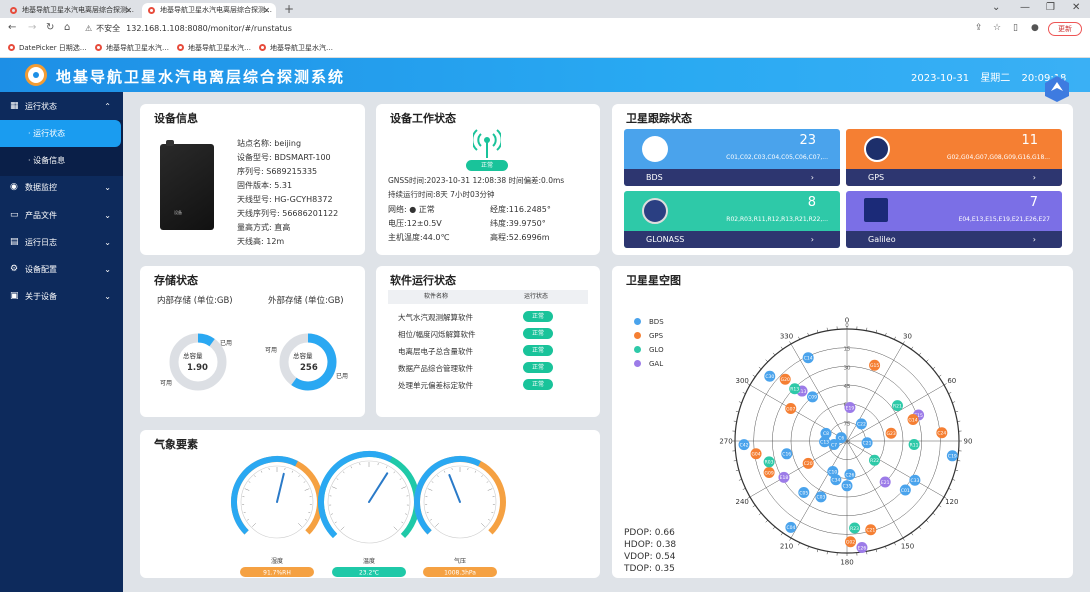 The image size is (1090, 592). What do you see at coordinates (1025, 7) in the screenshot?
I see `minimize-button: —` at bounding box center [1025, 7].